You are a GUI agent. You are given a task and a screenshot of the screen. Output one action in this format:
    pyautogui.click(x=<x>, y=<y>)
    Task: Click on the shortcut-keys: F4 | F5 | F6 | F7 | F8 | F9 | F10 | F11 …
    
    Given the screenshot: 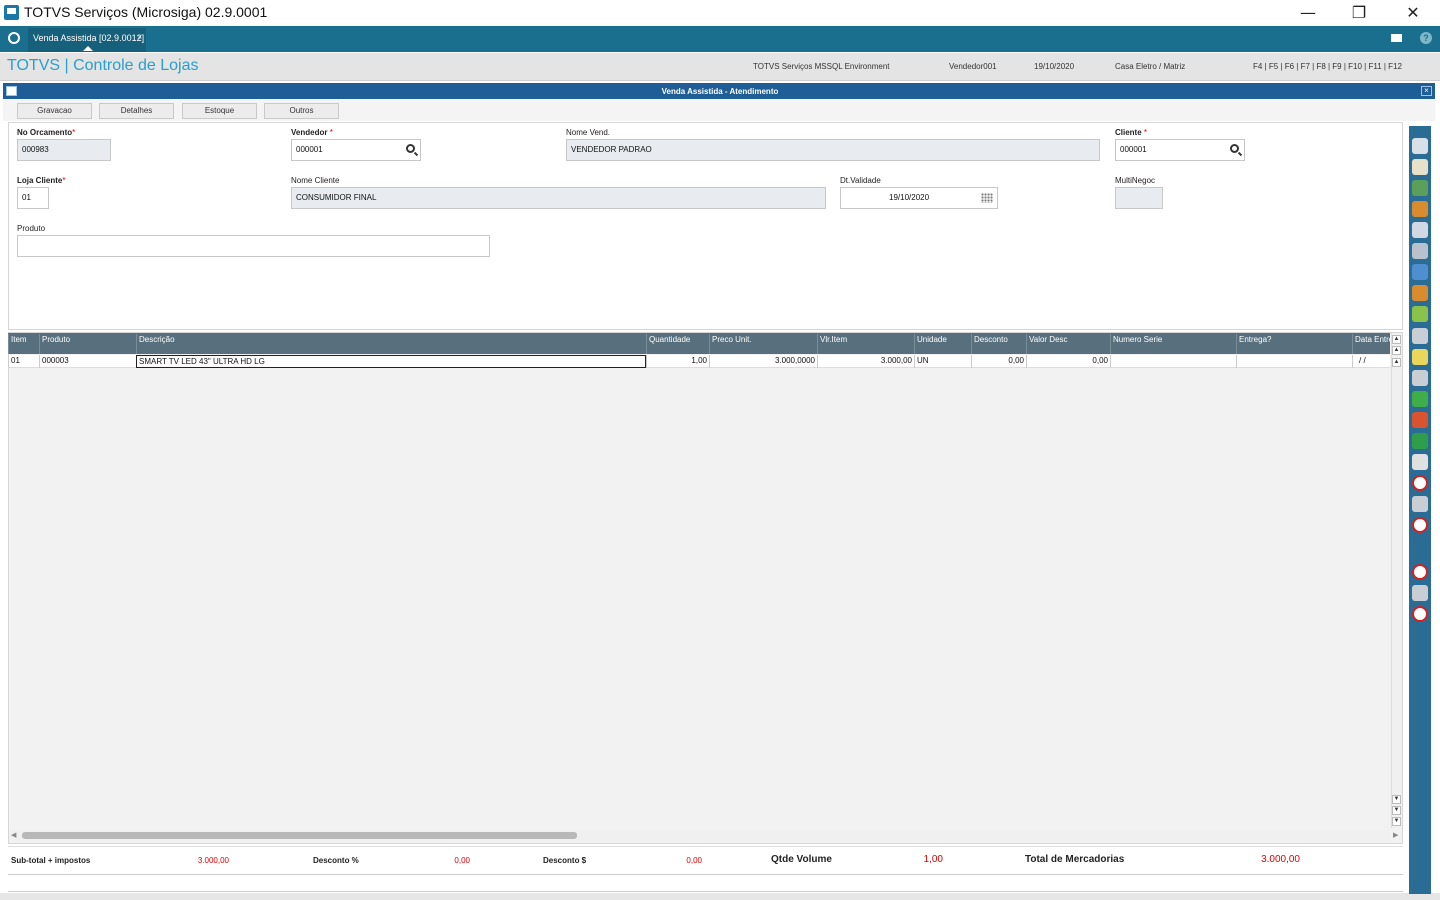 What is the action you would take?
    pyautogui.click(x=1327, y=66)
    